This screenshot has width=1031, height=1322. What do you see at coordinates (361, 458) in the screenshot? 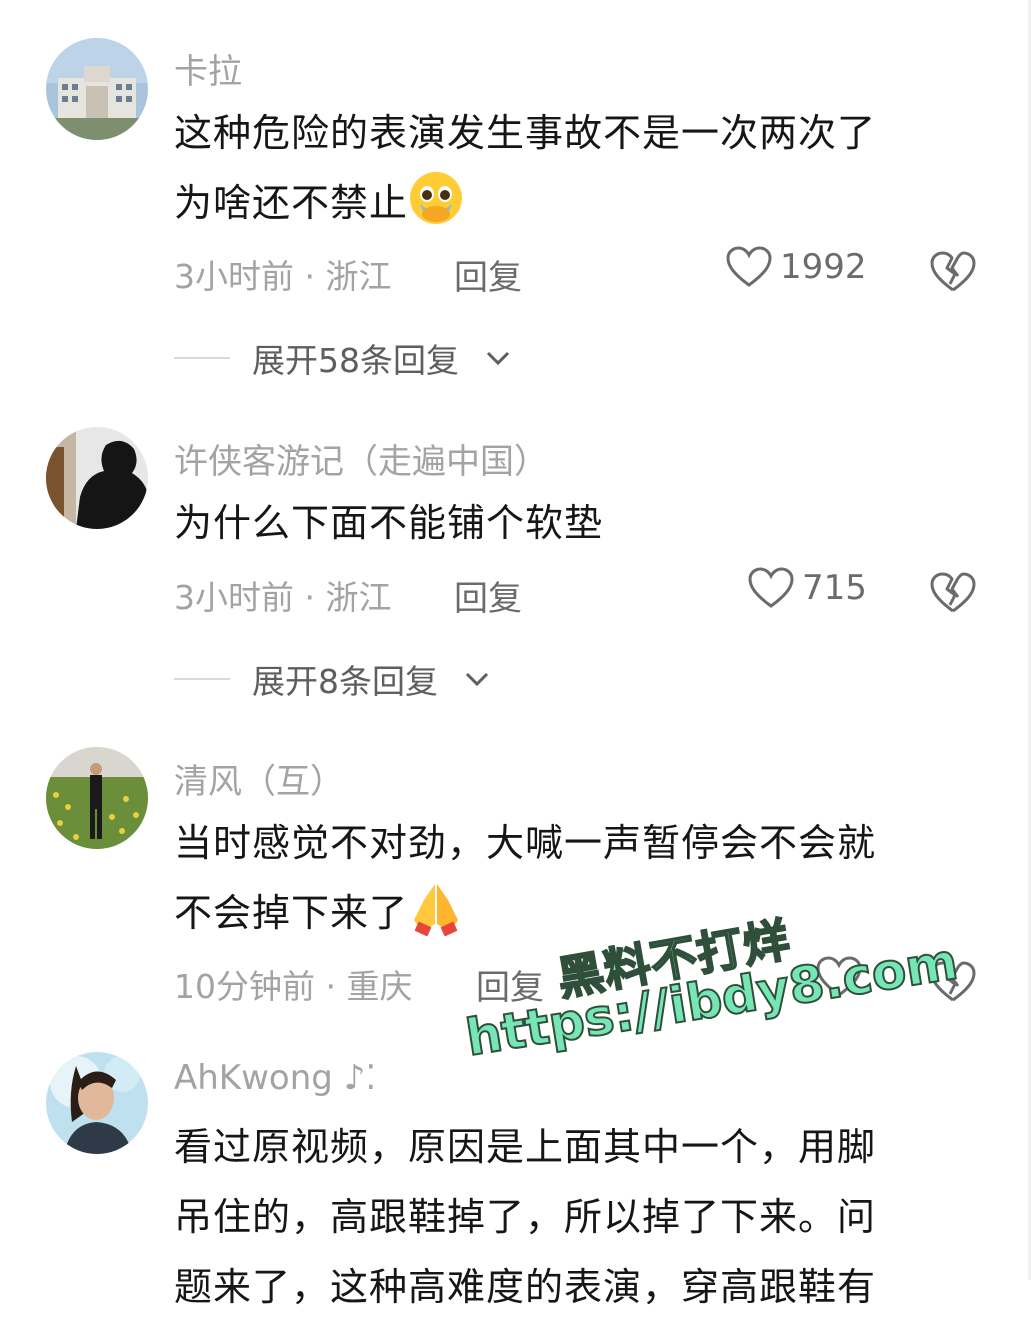
I see `username: 许侠客游记（走遍中国）` at bounding box center [361, 458].